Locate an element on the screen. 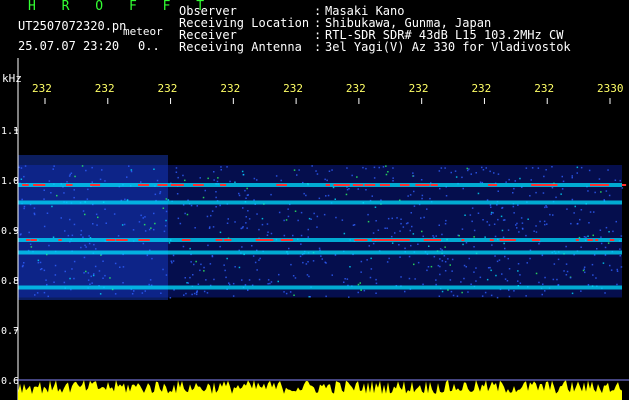 This screenshot has height=400, width=629. y-tick-label: 1.1 is located at coordinates (10, 131).